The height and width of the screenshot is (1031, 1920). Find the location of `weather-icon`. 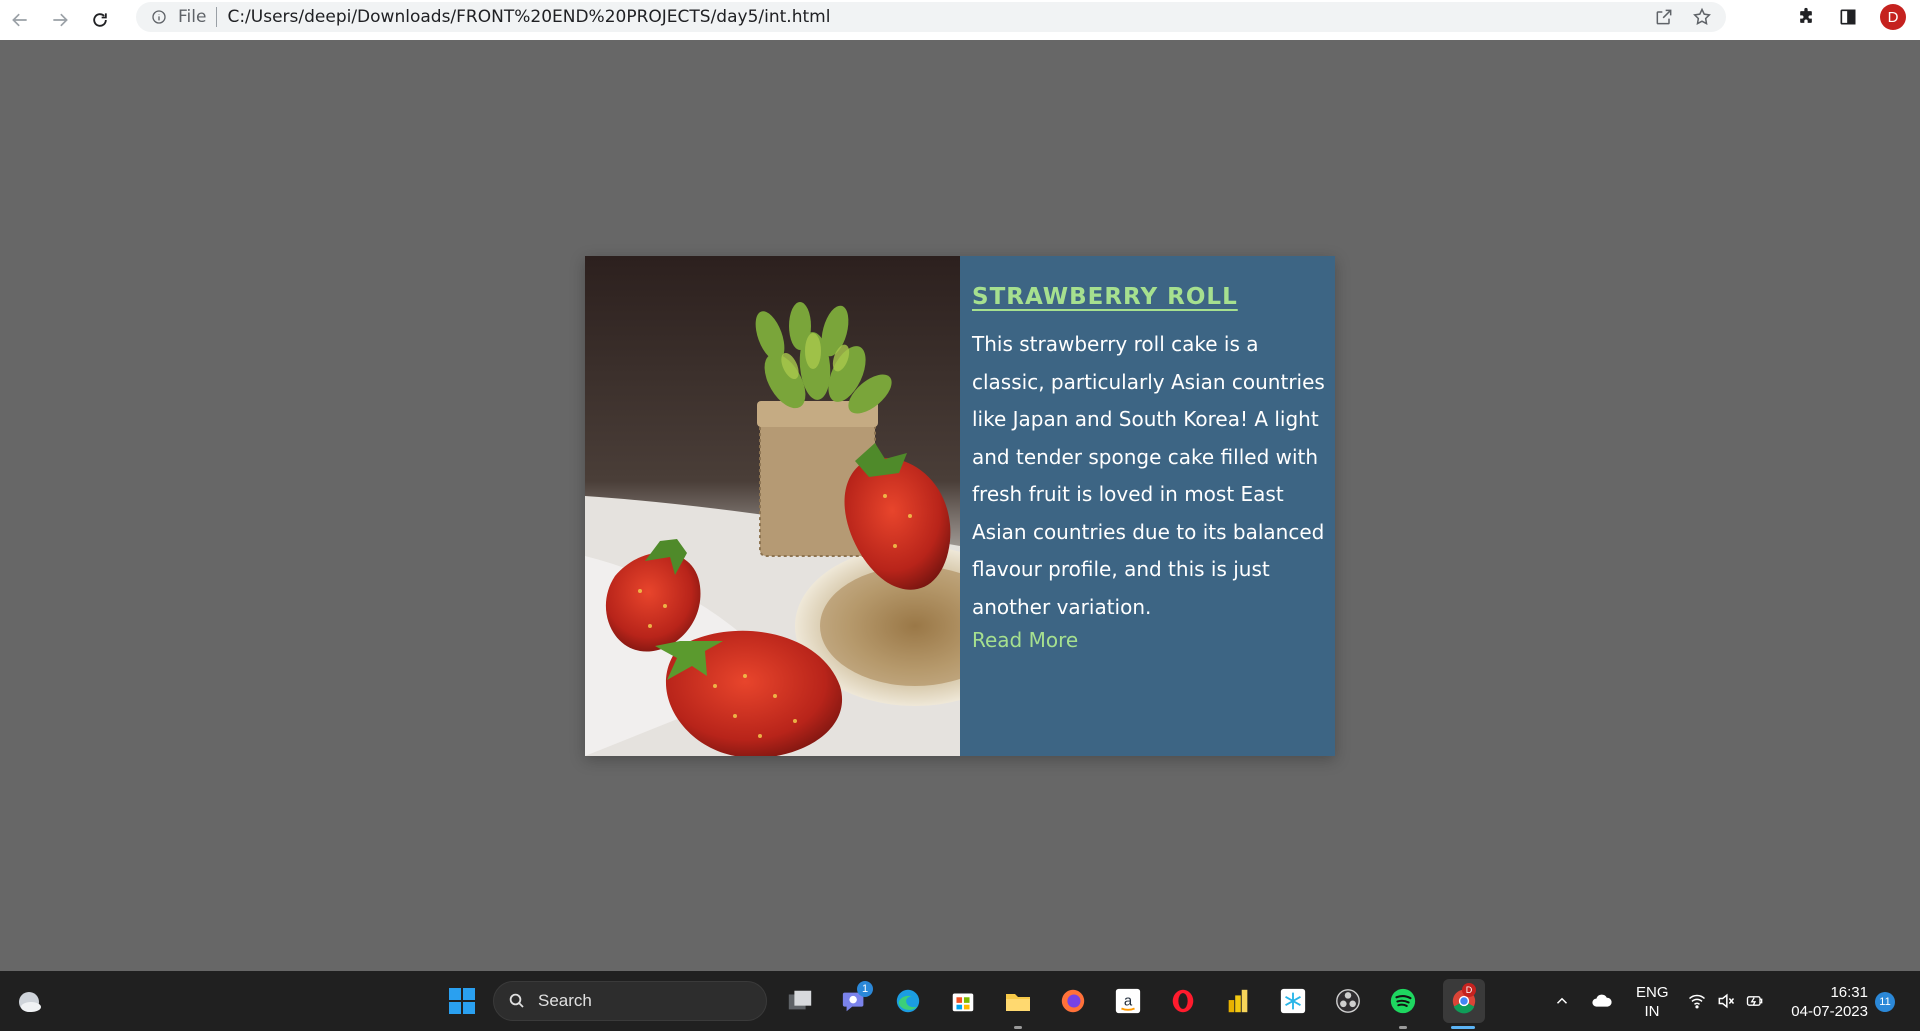

weather-icon is located at coordinates (29, 1001).